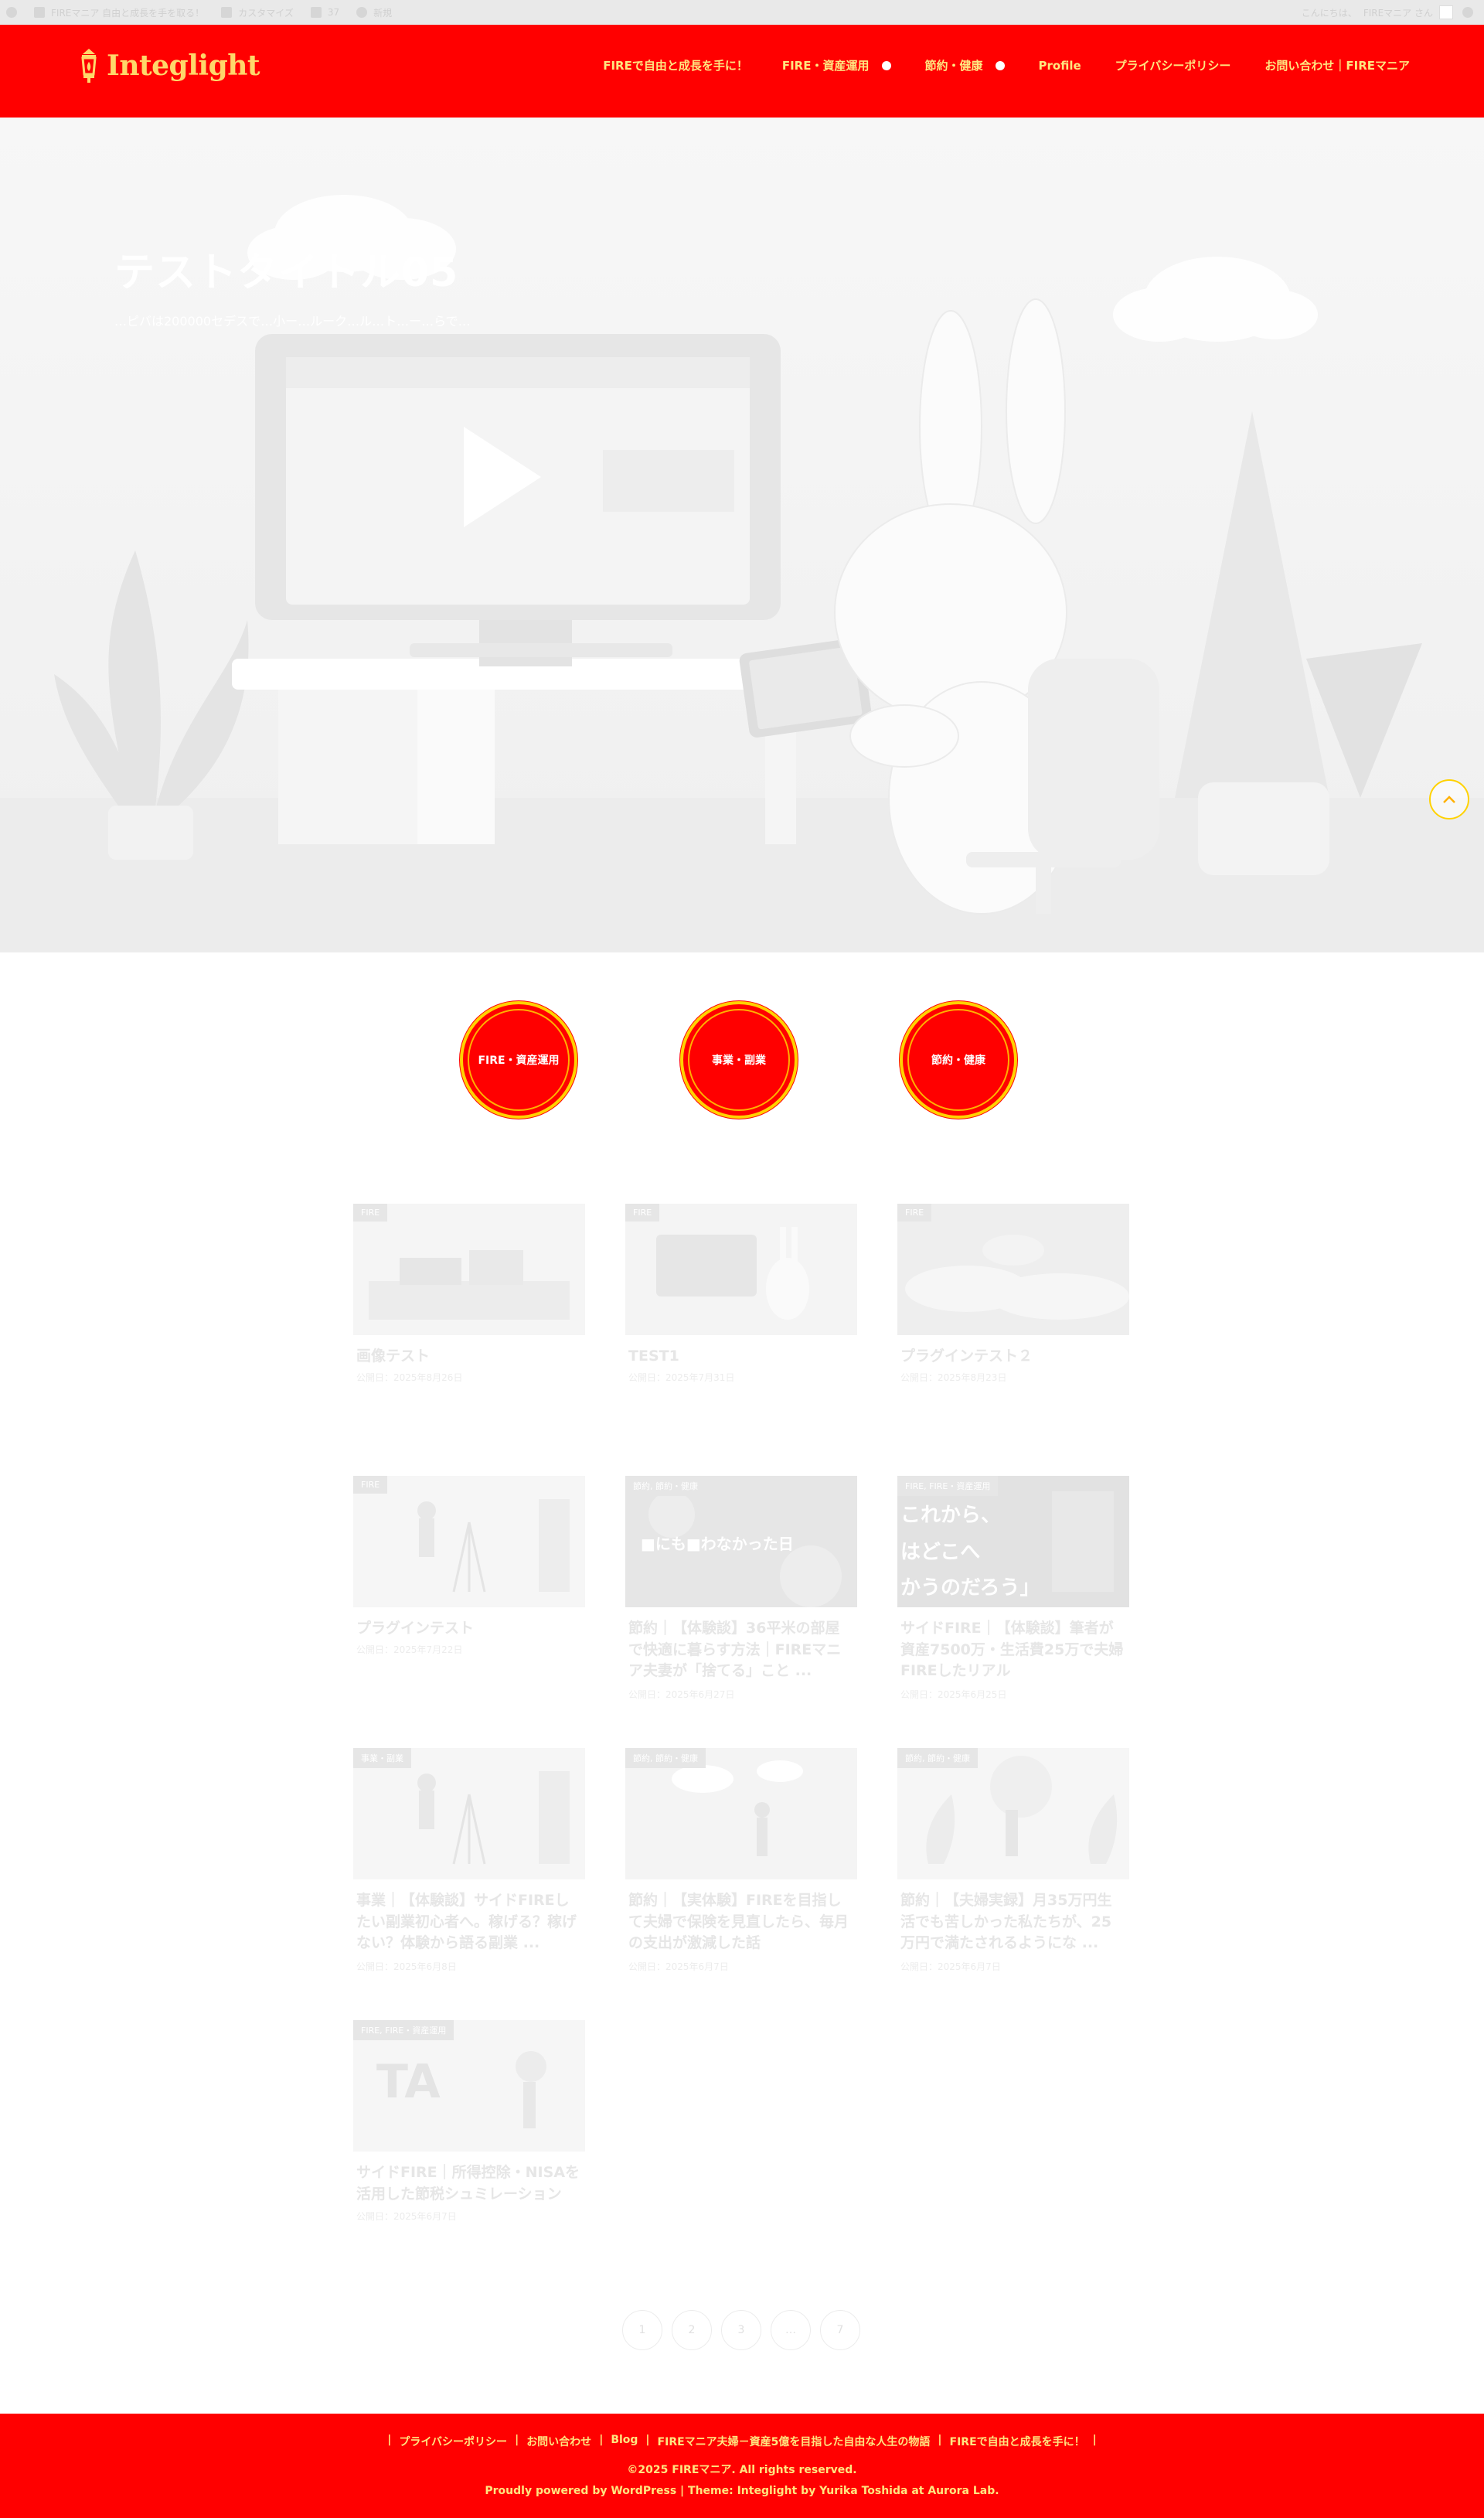 The image size is (1484, 2518). Describe the element at coordinates (374, 12) in the screenshot. I see `admin-new: 新規` at that location.